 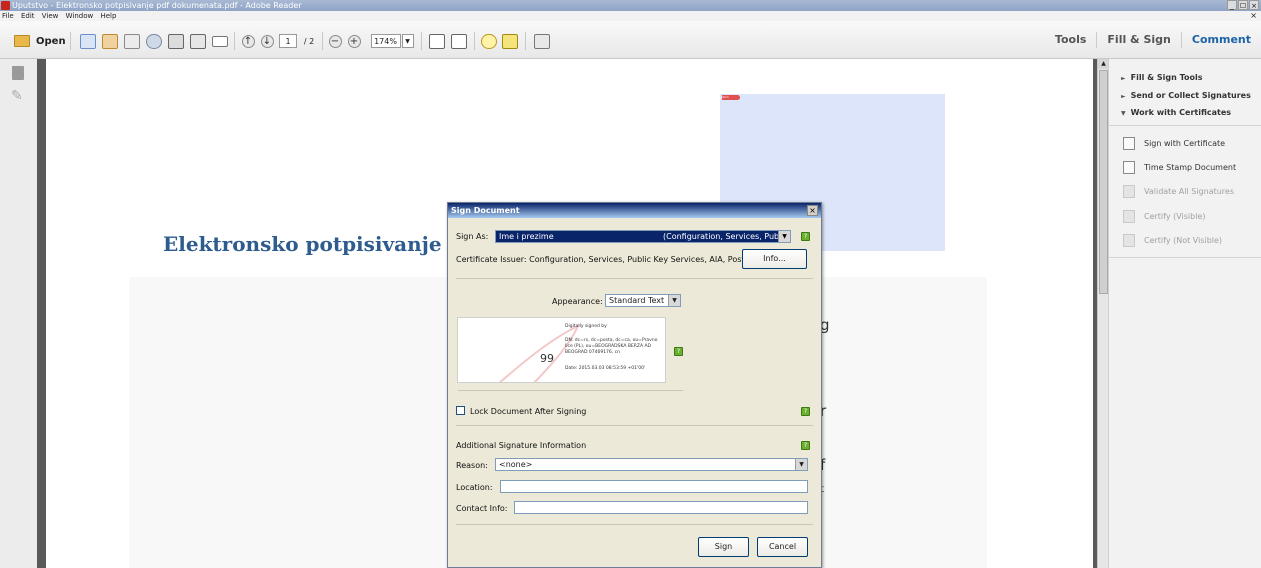 I want to click on maximize-button: ☐, so click(x=1243, y=5).